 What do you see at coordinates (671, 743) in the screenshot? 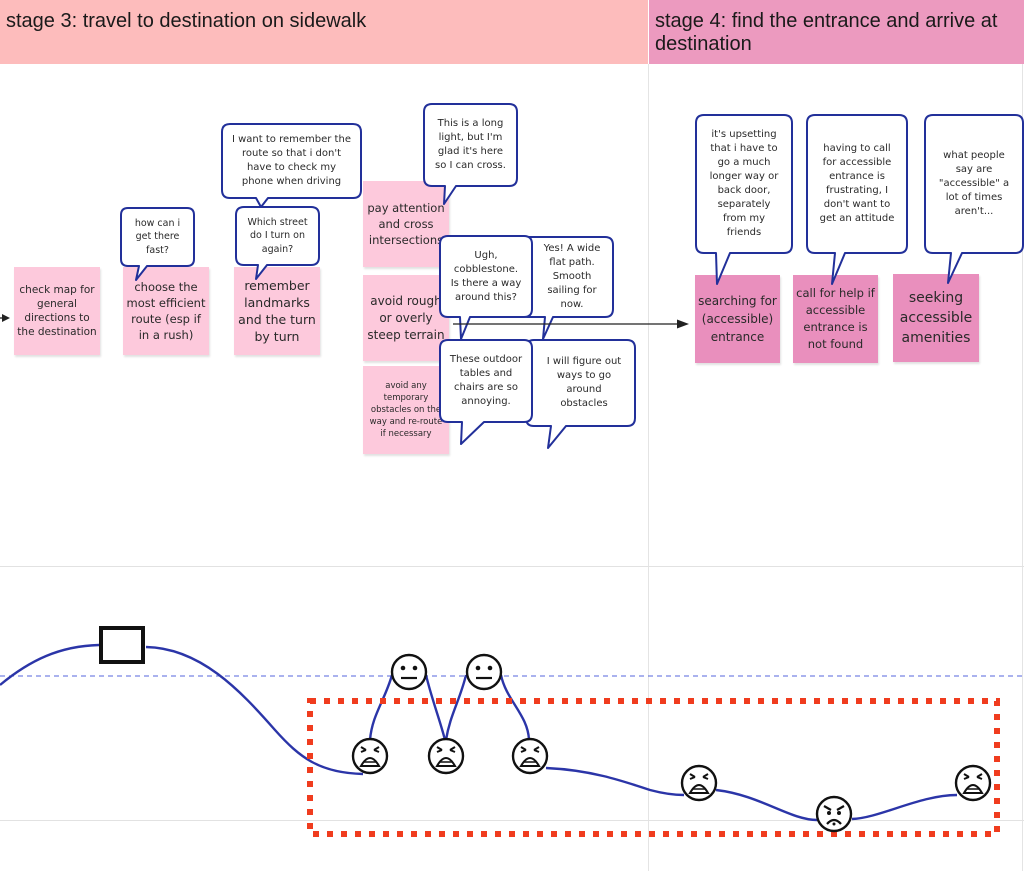
I see `faces-layer` at bounding box center [671, 743].